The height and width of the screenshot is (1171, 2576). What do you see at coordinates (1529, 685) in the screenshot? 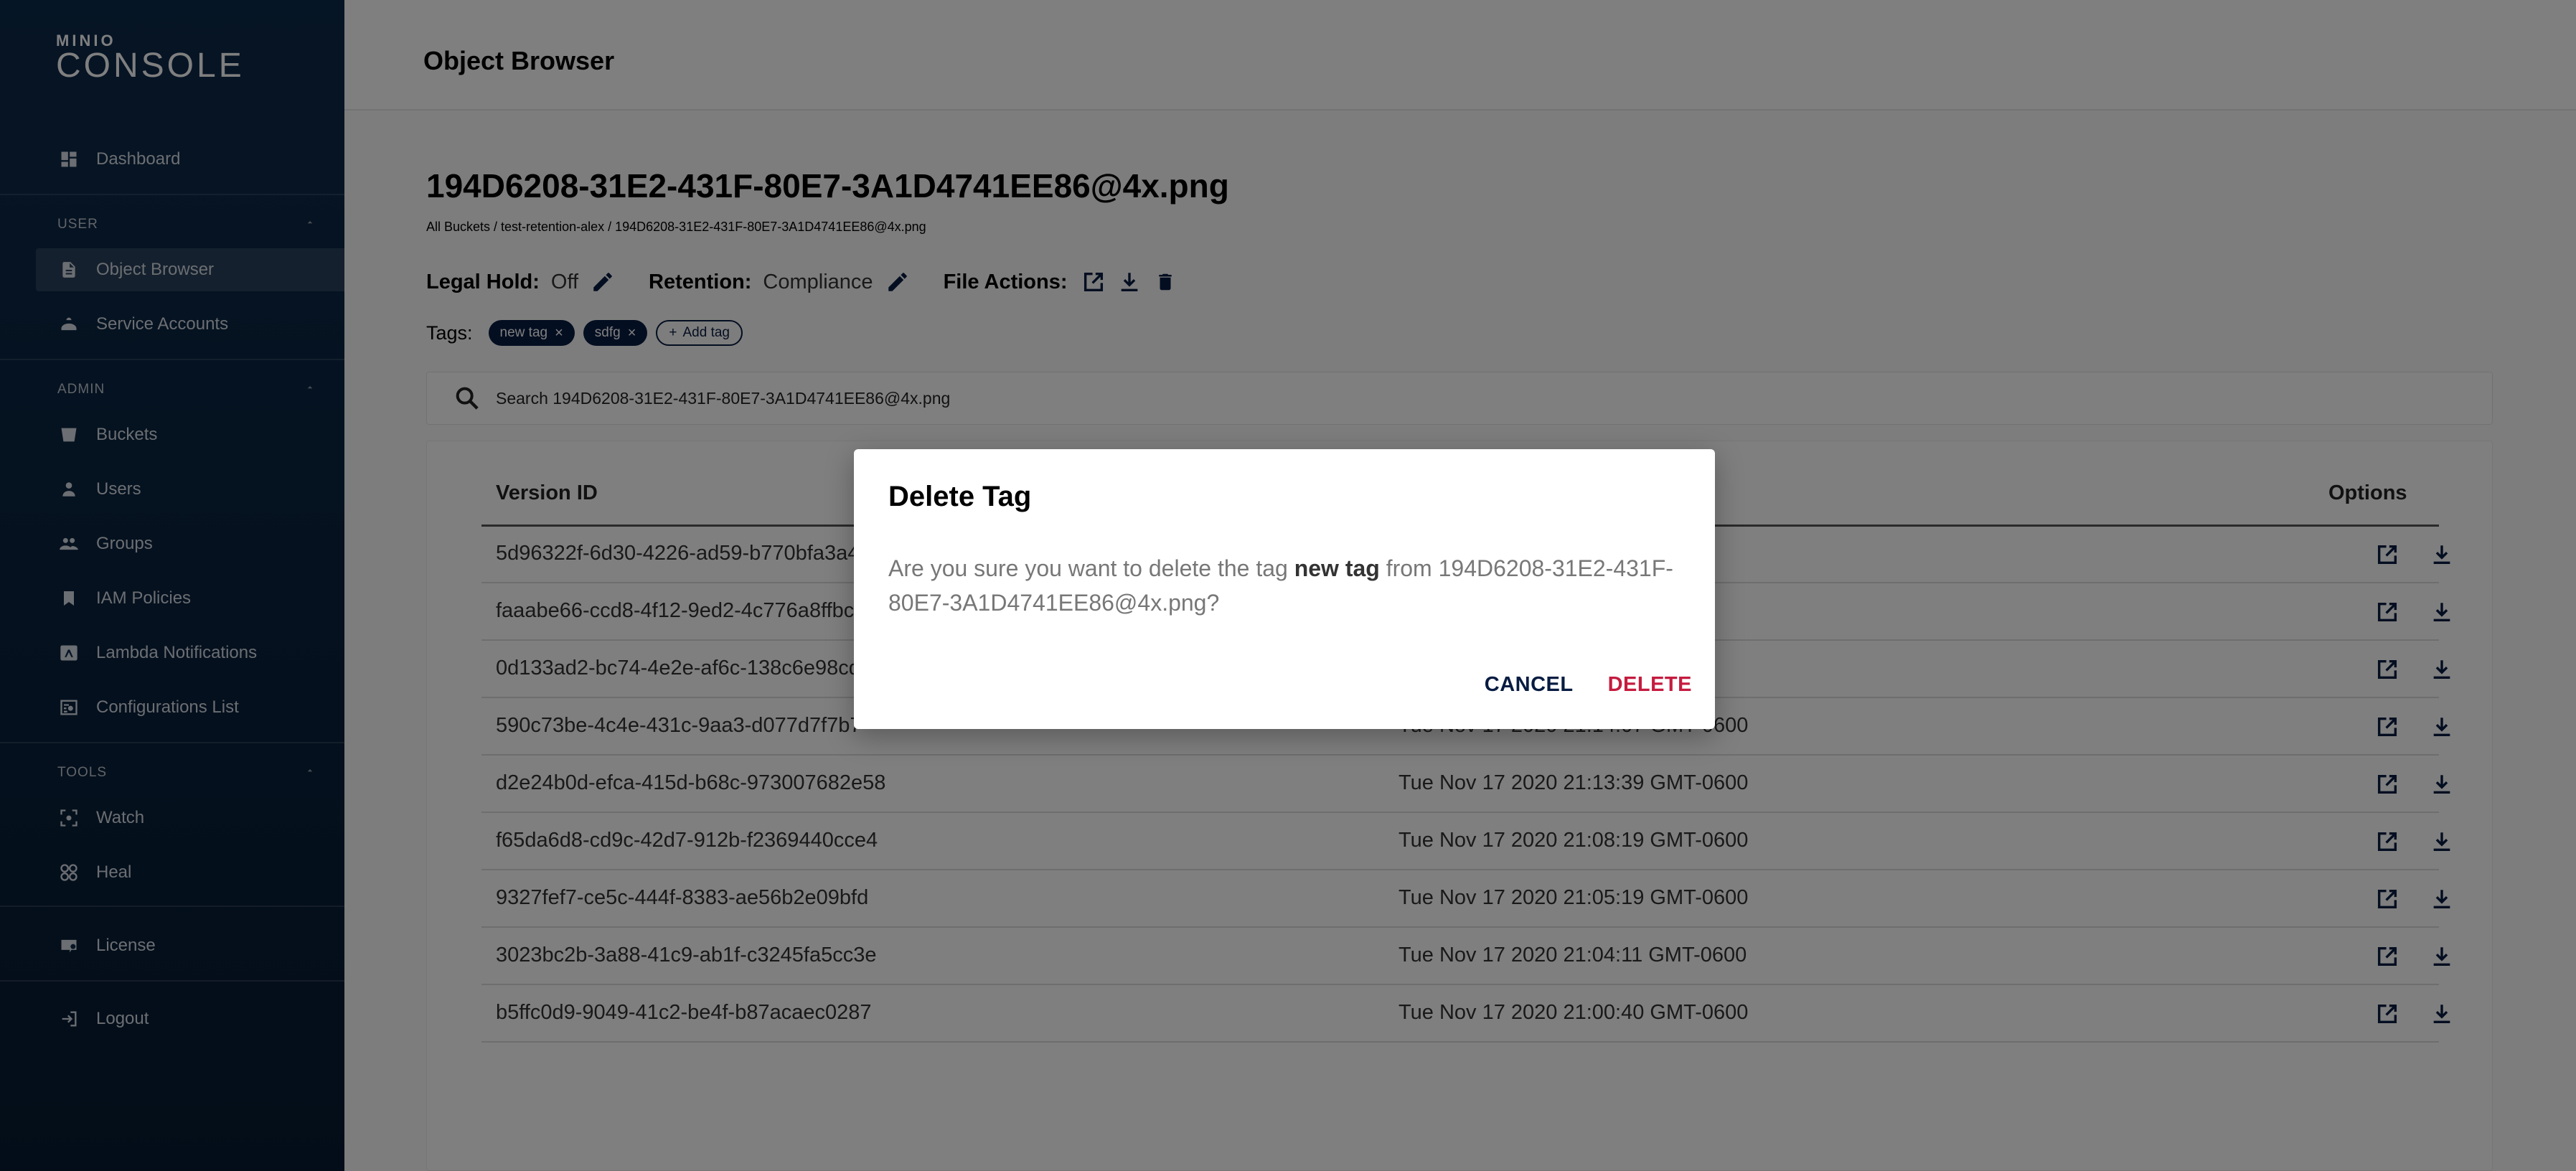
I see `cancel-button: CANCEL` at bounding box center [1529, 685].